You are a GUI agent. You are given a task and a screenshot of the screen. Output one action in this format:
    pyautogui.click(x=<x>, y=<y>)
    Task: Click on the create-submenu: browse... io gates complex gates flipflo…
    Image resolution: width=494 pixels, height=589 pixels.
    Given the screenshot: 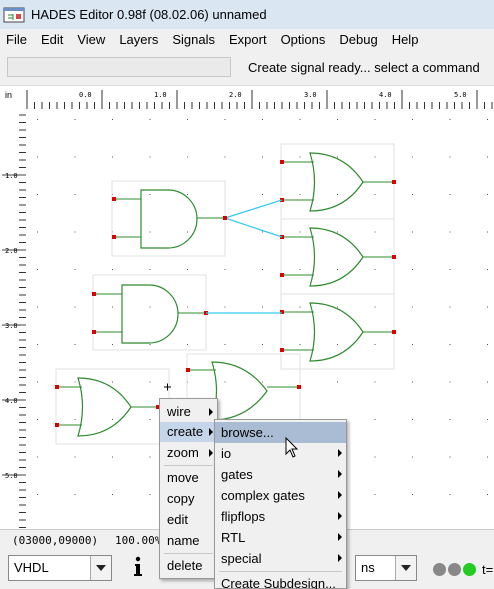 What is the action you would take?
    pyautogui.click(x=280, y=504)
    